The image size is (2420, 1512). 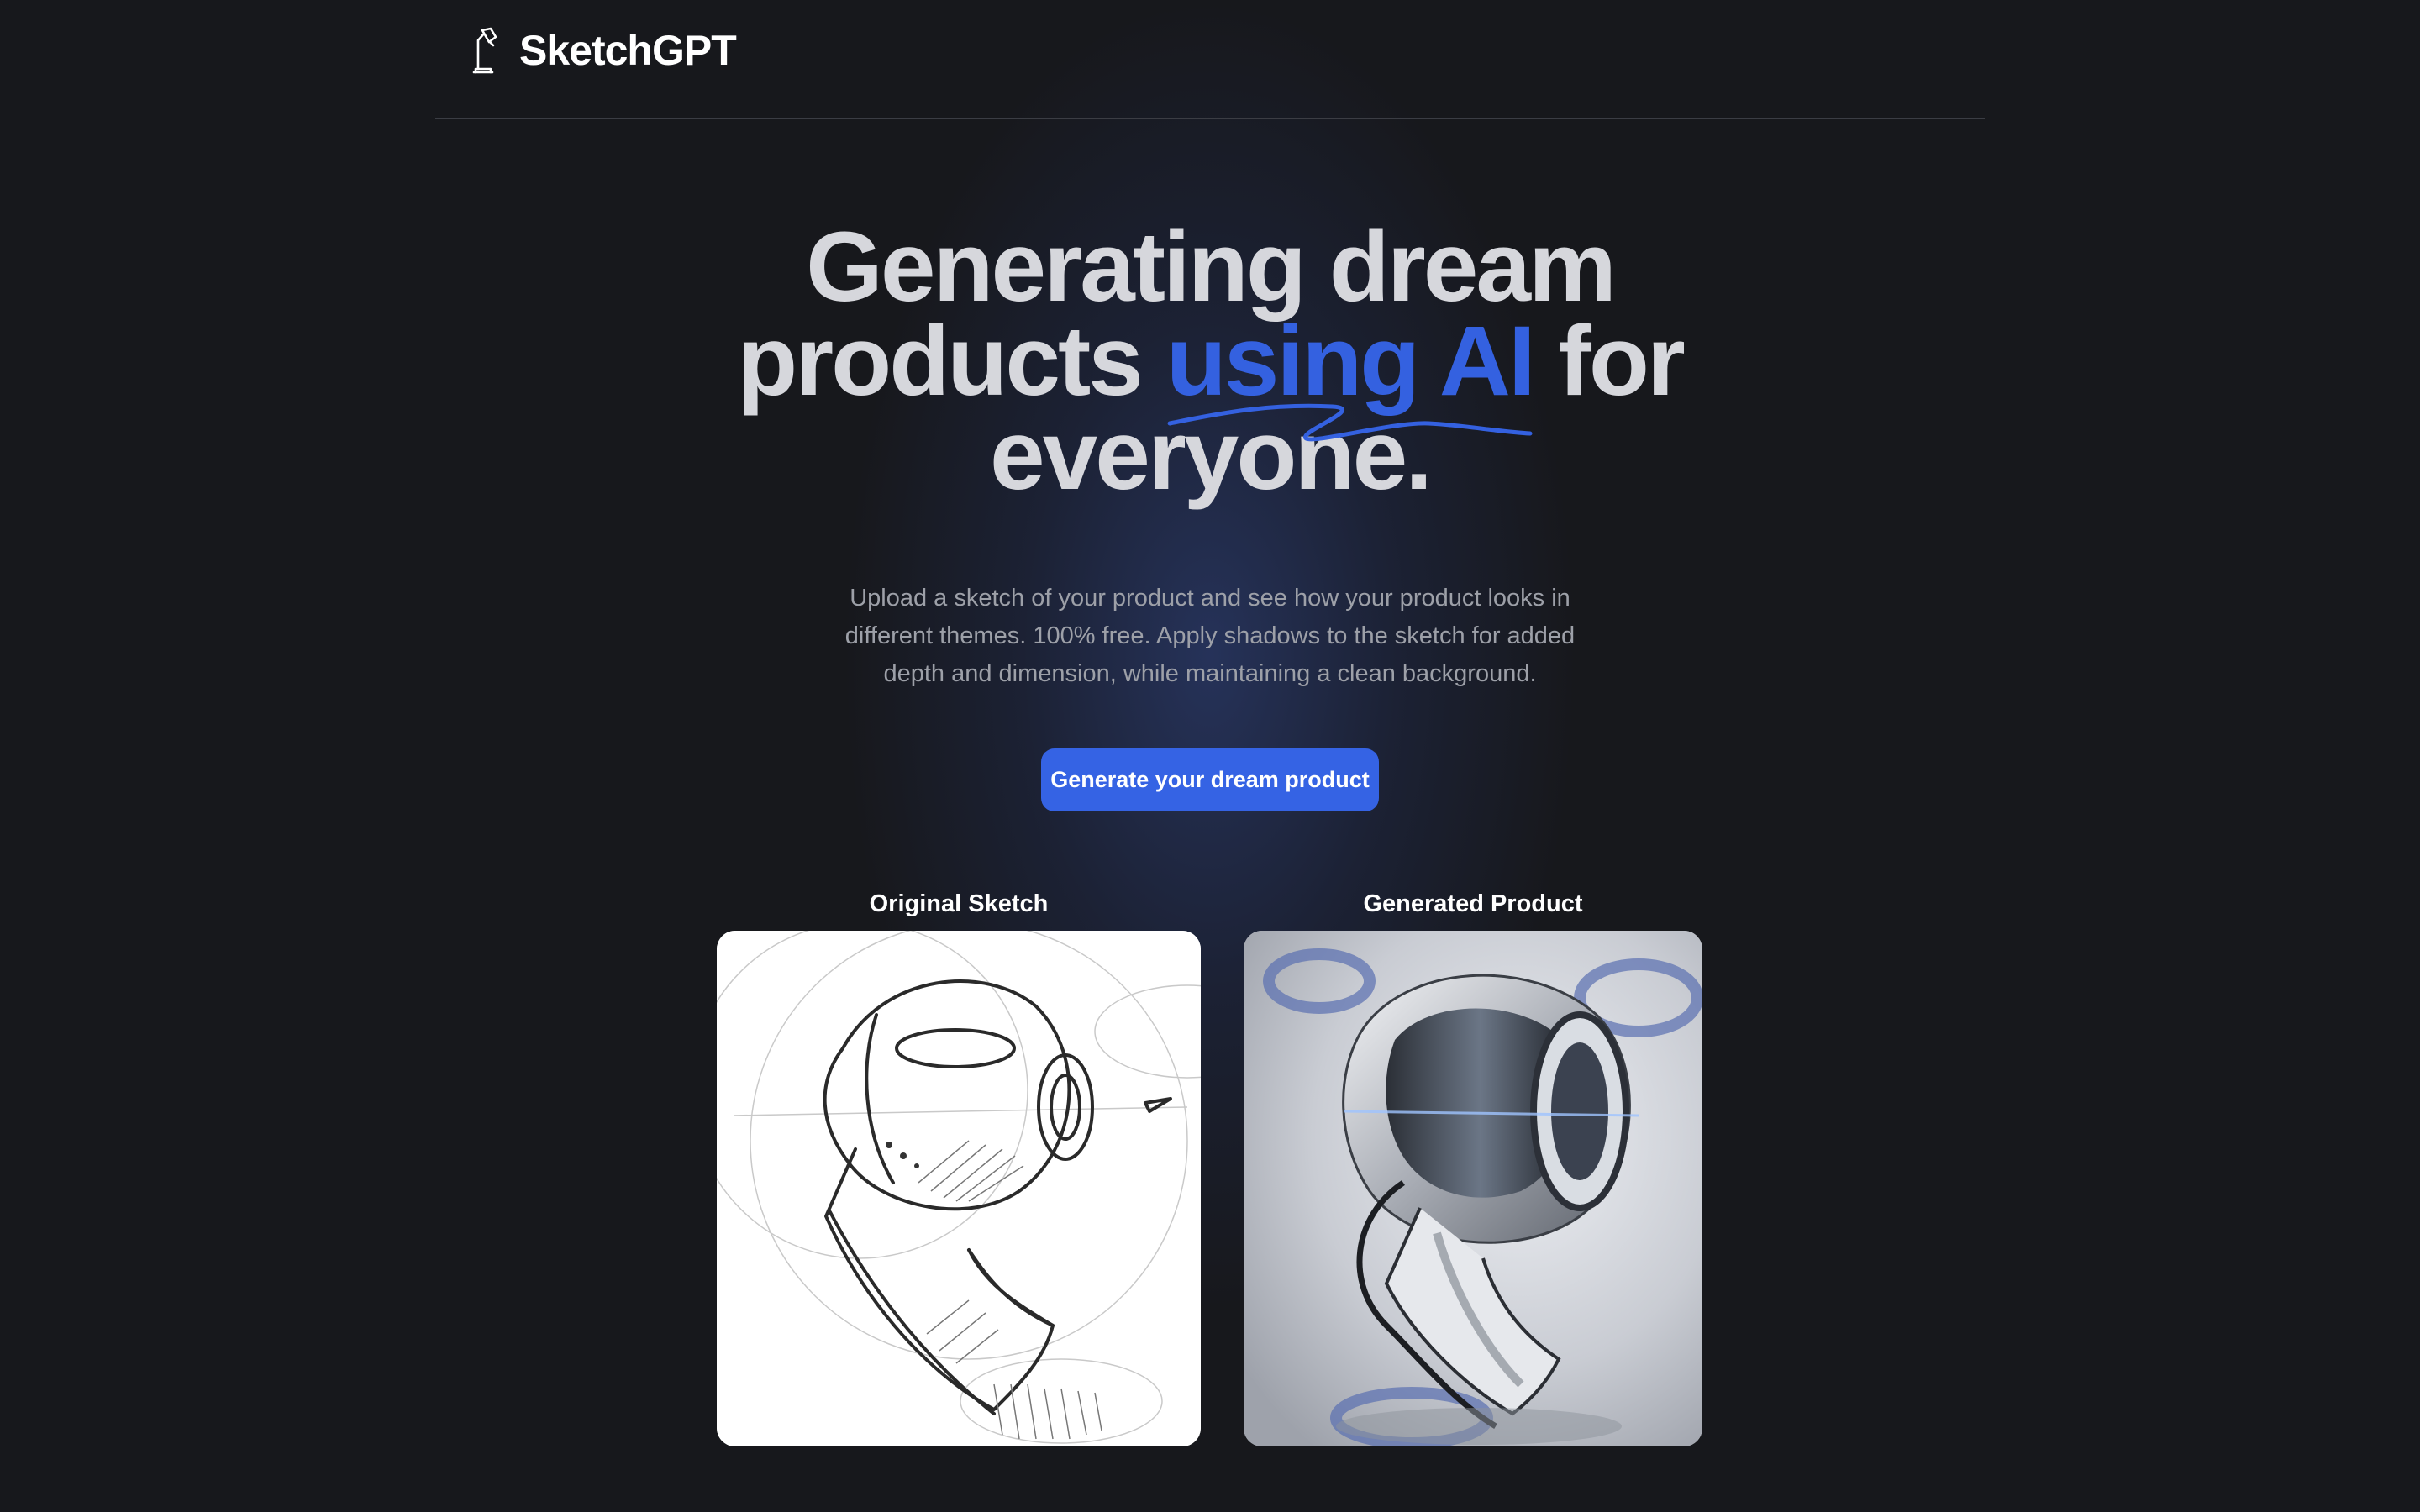 I want to click on generated-product-image, so click(x=1473, y=1188).